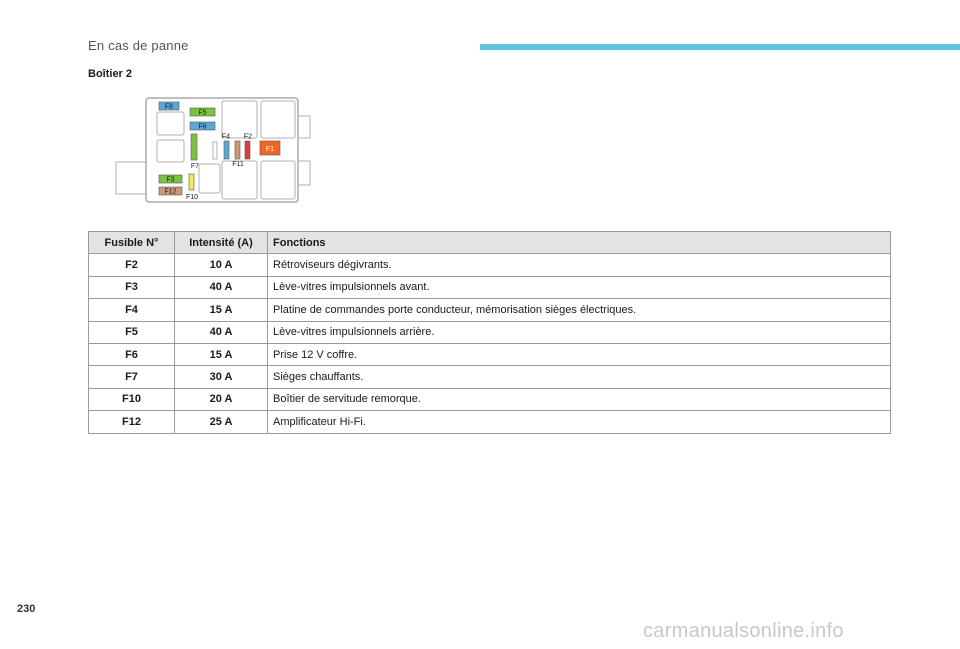 The height and width of the screenshot is (649, 960). I want to click on slot-relay-top-left, so click(239, 119).